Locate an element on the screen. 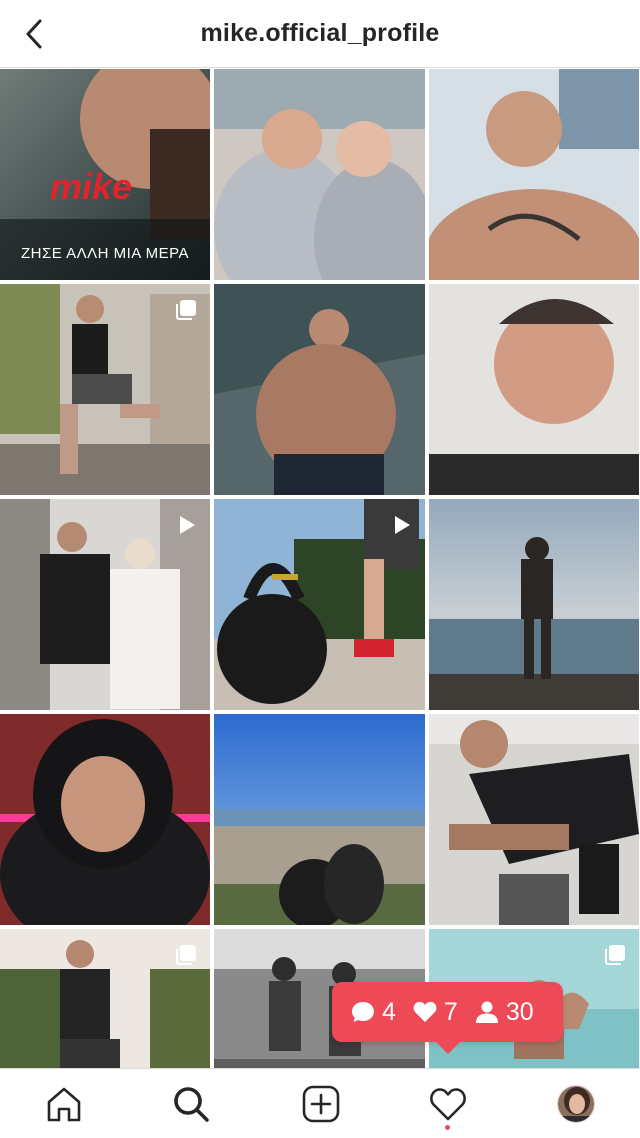 This screenshot has width=640, height=1138. post-caption: ΖΗΣΕ ΑΛΛΗ ΜΙΑ ΜΕΡΑ is located at coordinates (105, 253).